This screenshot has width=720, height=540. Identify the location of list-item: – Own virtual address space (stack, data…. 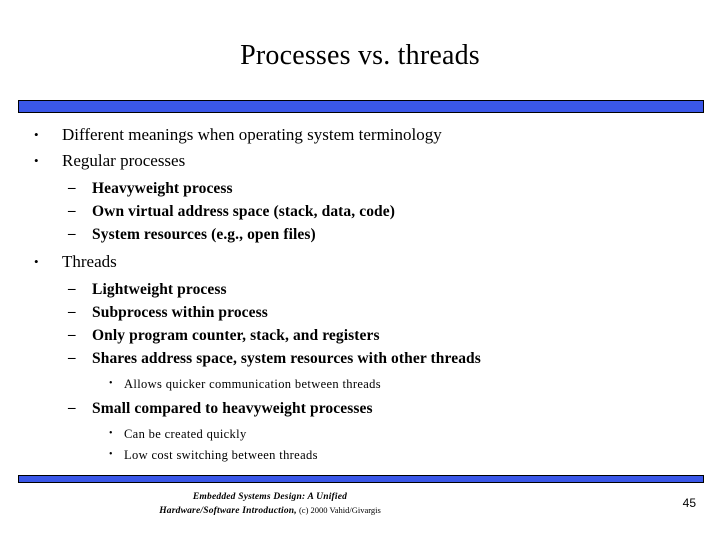
(360, 211).